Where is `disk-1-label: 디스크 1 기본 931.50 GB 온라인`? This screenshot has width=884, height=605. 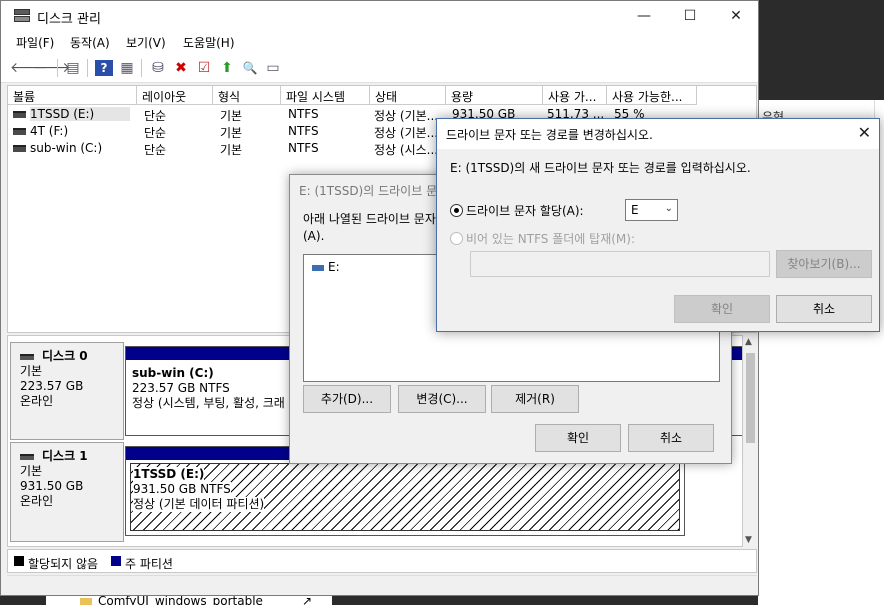 disk-1-label: 디스크 1 기본 931.50 GB 온라인 is located at coordinates (67, 492).